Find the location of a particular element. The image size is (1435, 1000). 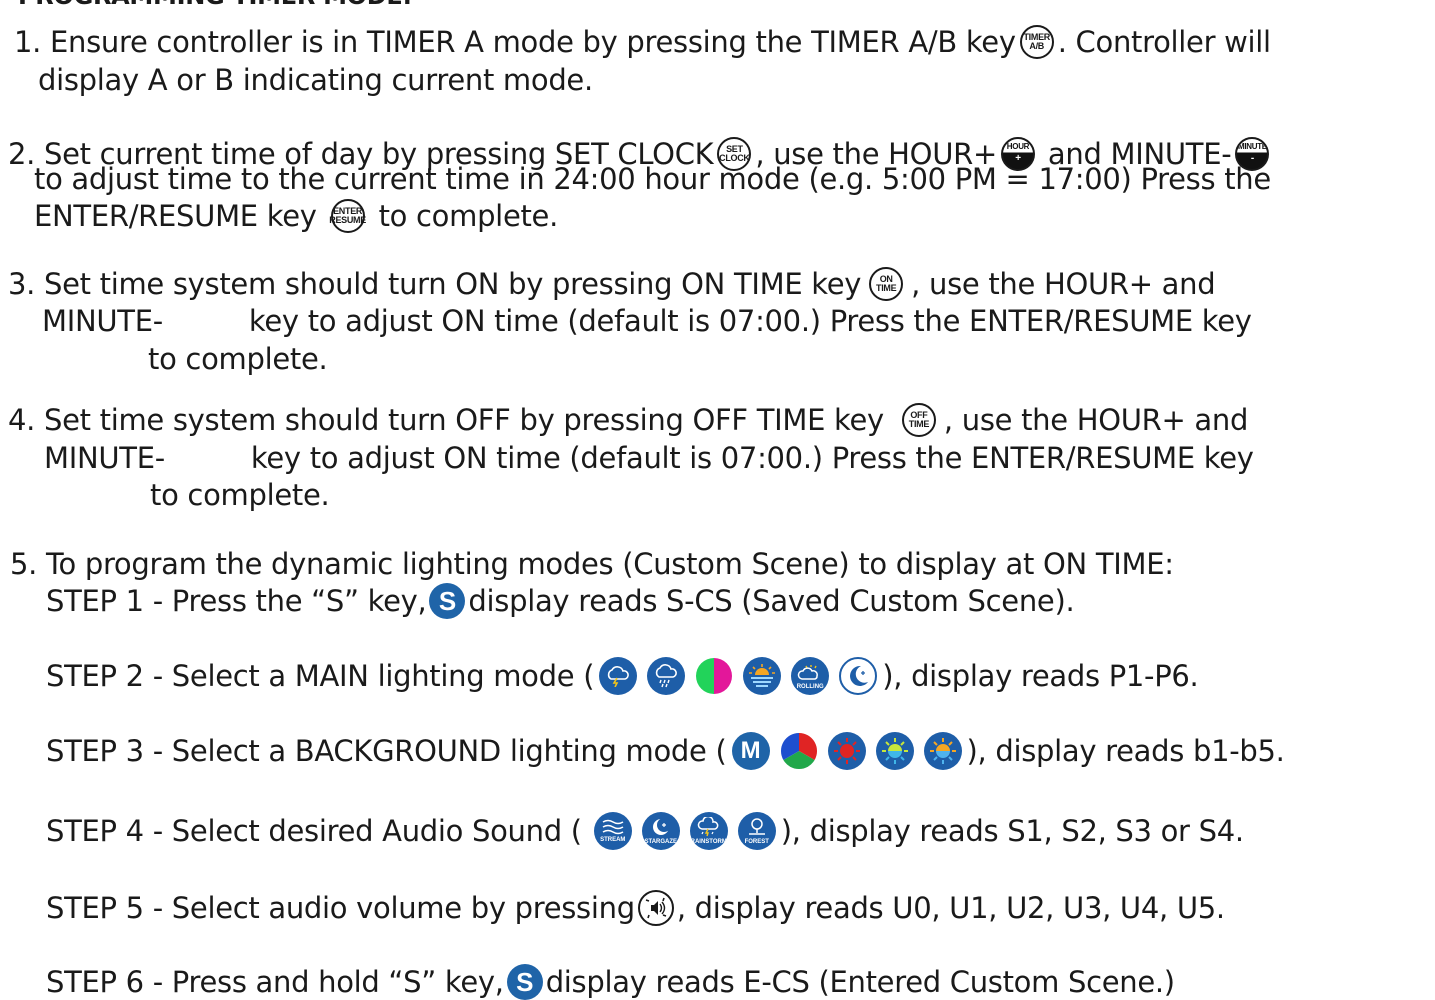

section-heading: PROGRAMMING TIMER MODE: is located at coordinates (215, 7).